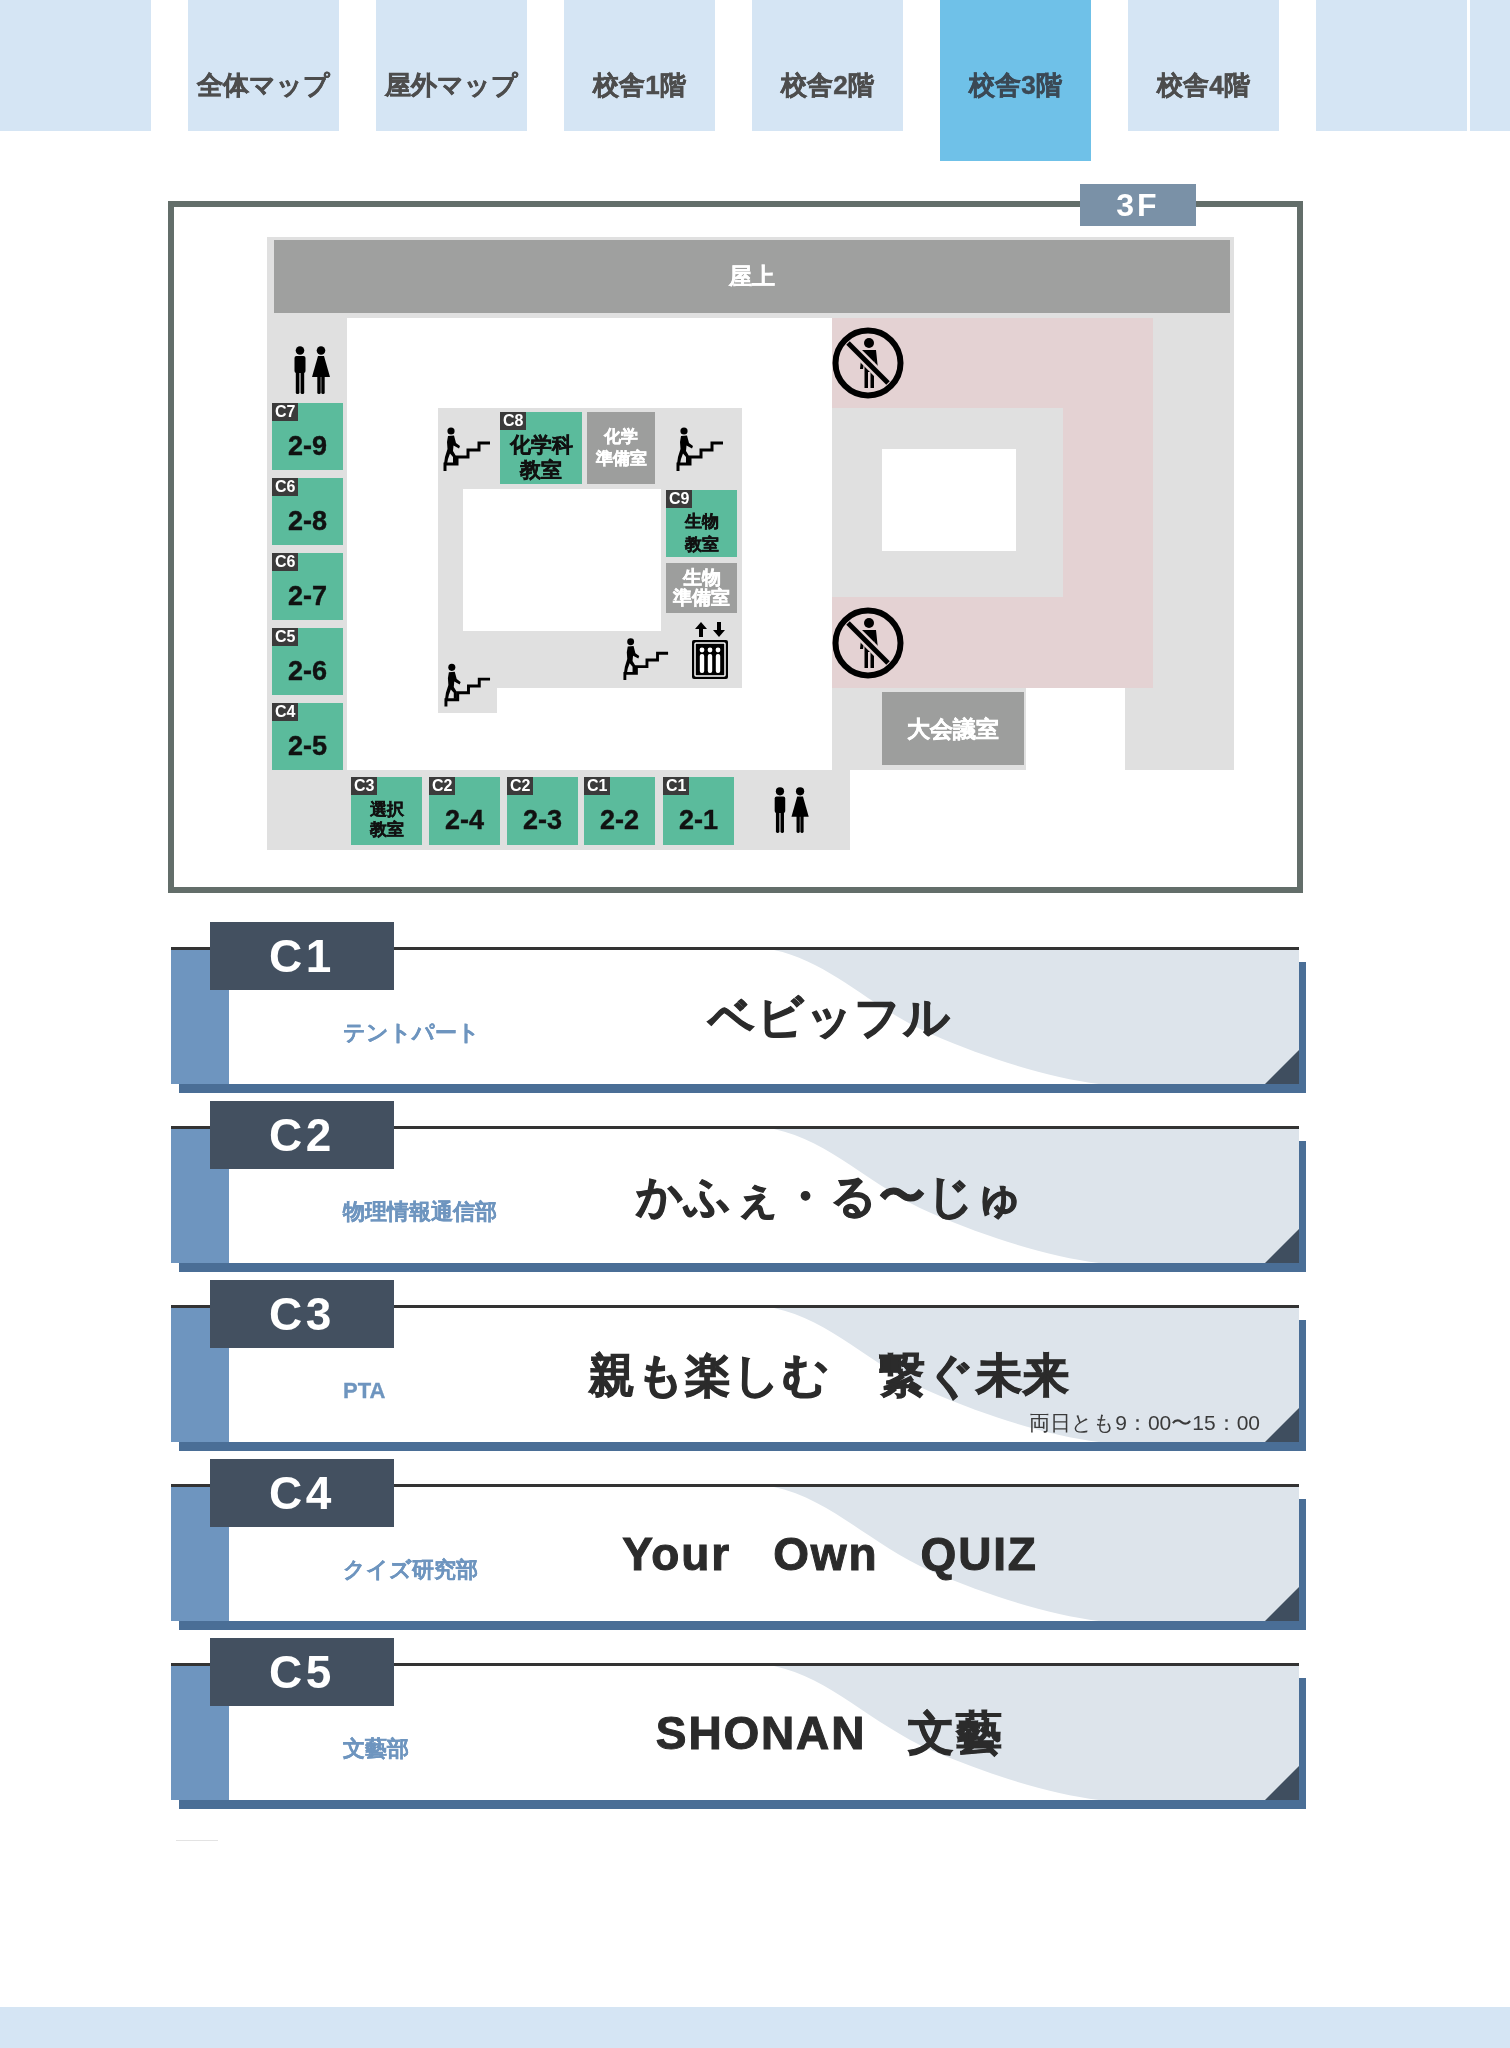 The width and height of the screenshot is (1510, 2048). I want to click on room-code-label: C4, so click(285, 712).